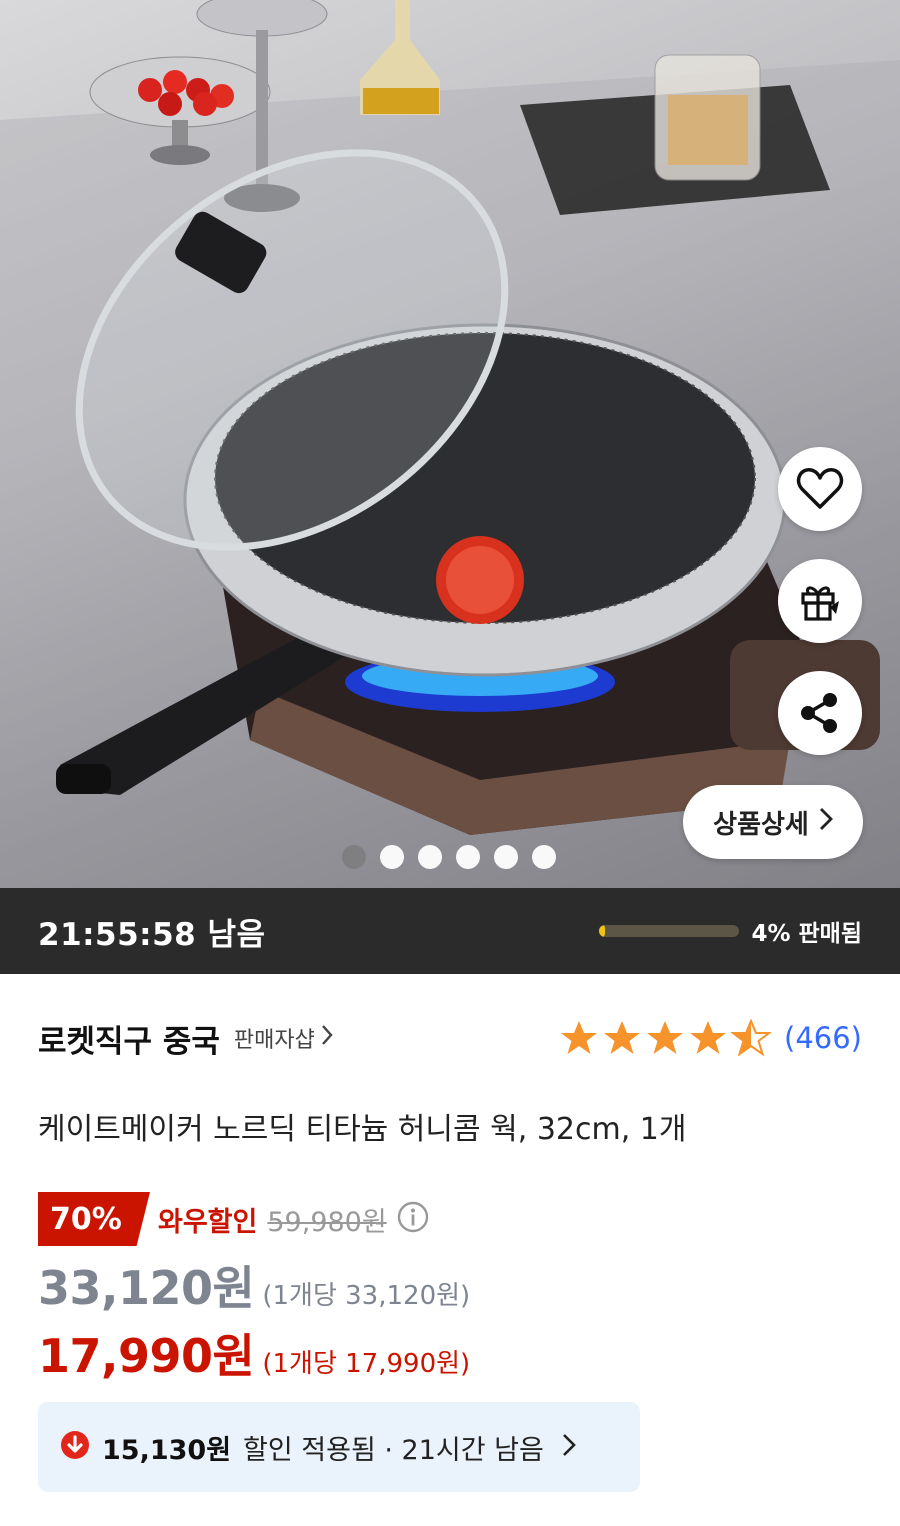 Image resolution: width=900 pixels, height=1526 pixels. I want to click on share-button, so click(820, 713).